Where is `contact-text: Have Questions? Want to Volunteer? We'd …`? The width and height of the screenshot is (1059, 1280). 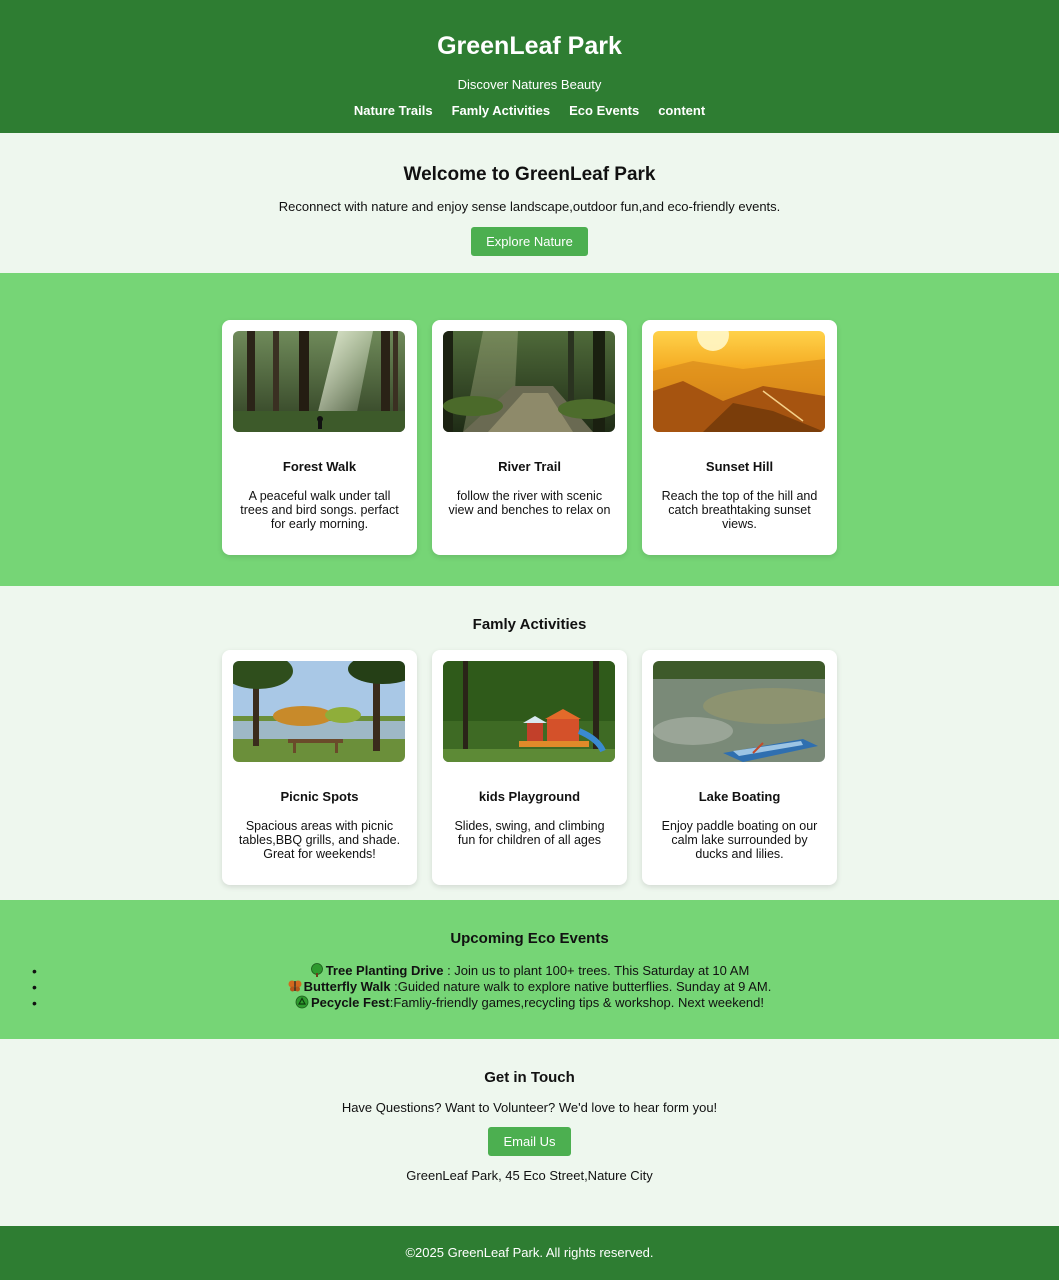
contact-text: Have Questions? Want to Volunteer? We'd … is located at coordinates (529, 1107).